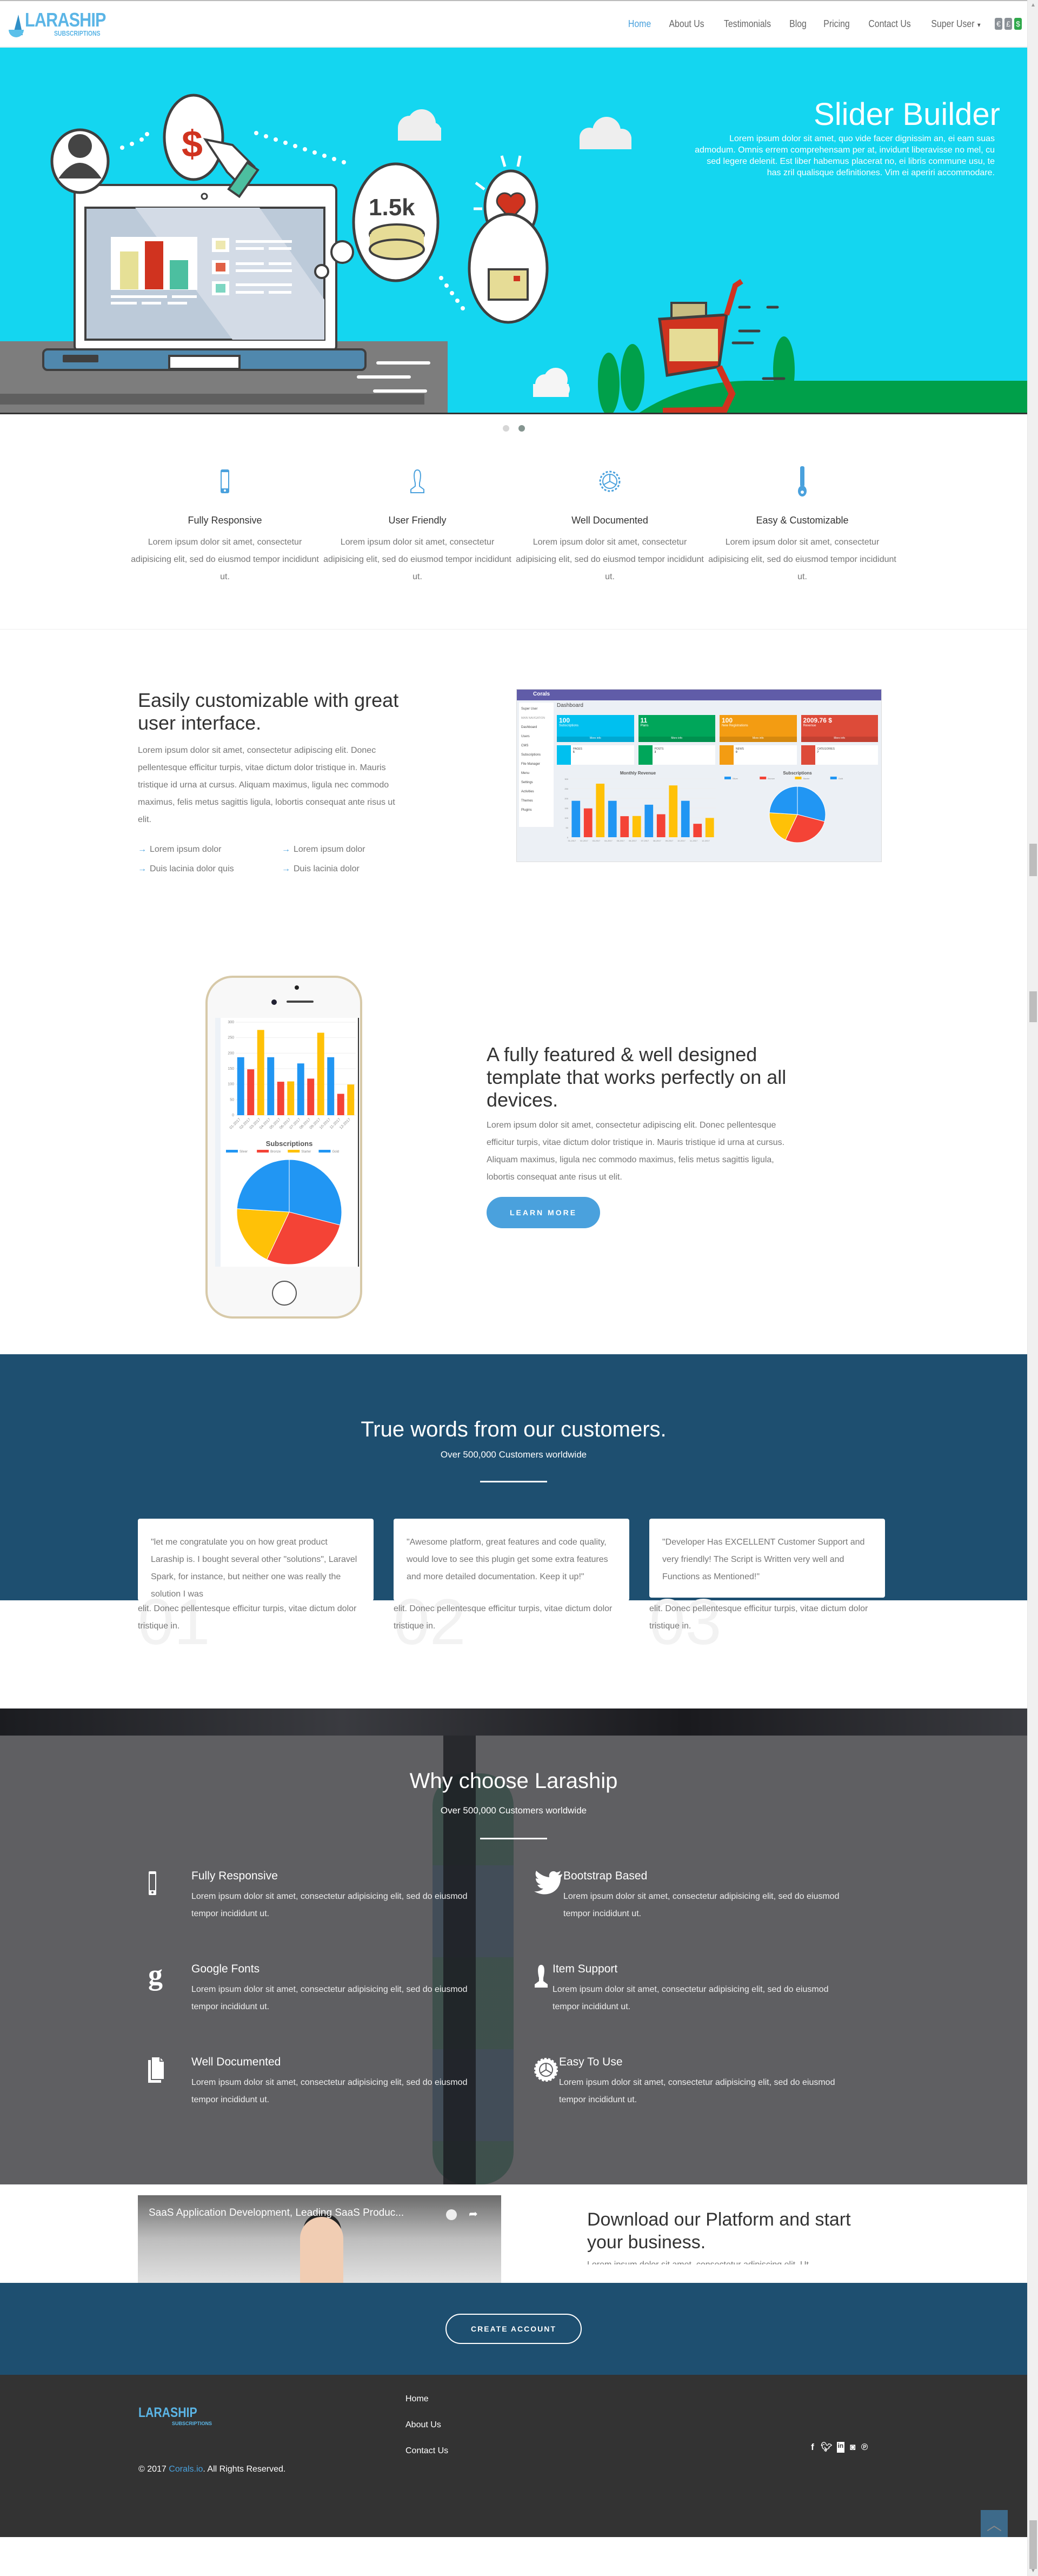  What do you see at coordinates (783, 800) in the screenshot?
I see `pie-slice` at bounding box center [783, 800].